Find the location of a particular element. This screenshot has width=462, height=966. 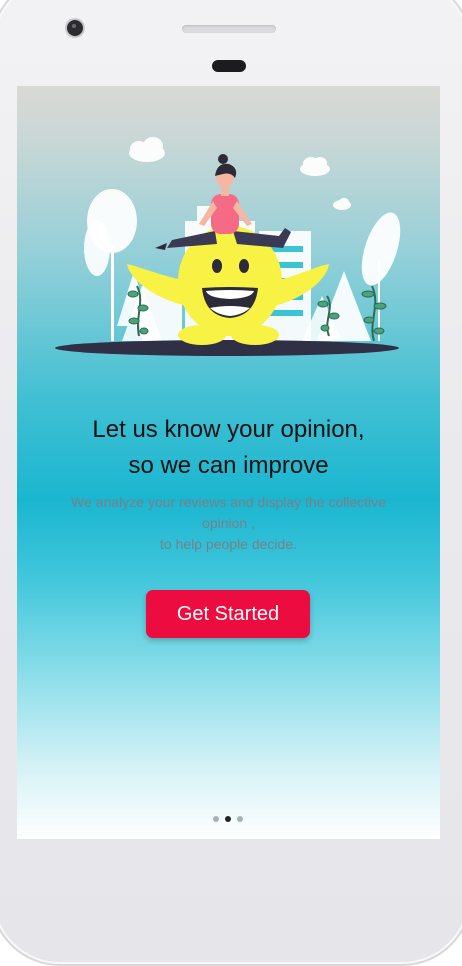

tree-icon is located at coordinates (123, 265).